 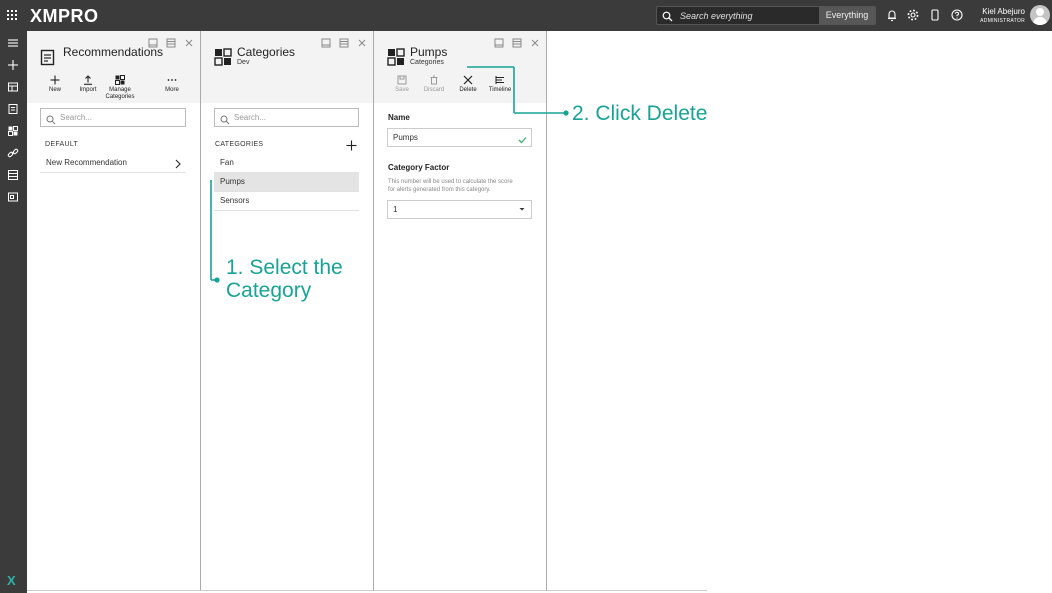 What do you see at coordinates (640, 113) in the screenshot?
I see `step-2-annotation: 2. Click Delete` at bounding box center [640, 113].